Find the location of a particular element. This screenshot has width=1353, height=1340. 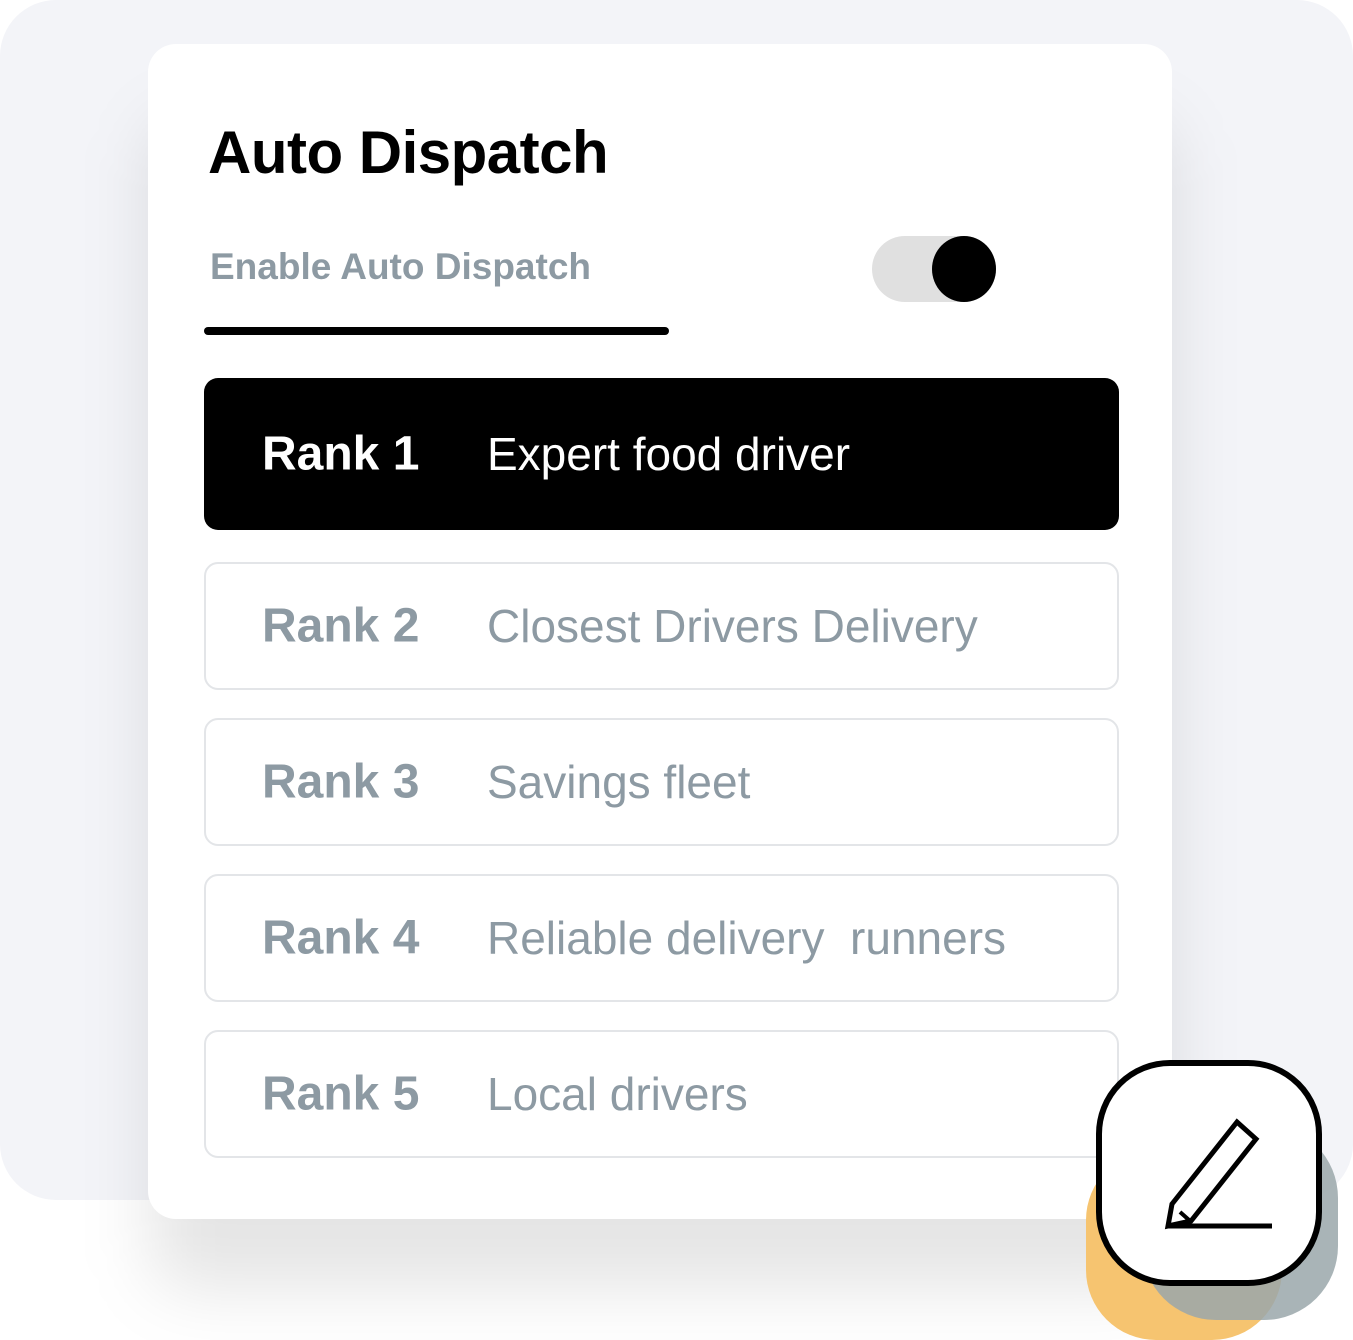

rank-row-2: Rank 2 Closest Drivers Delivery is located at coordinates (661, 626).